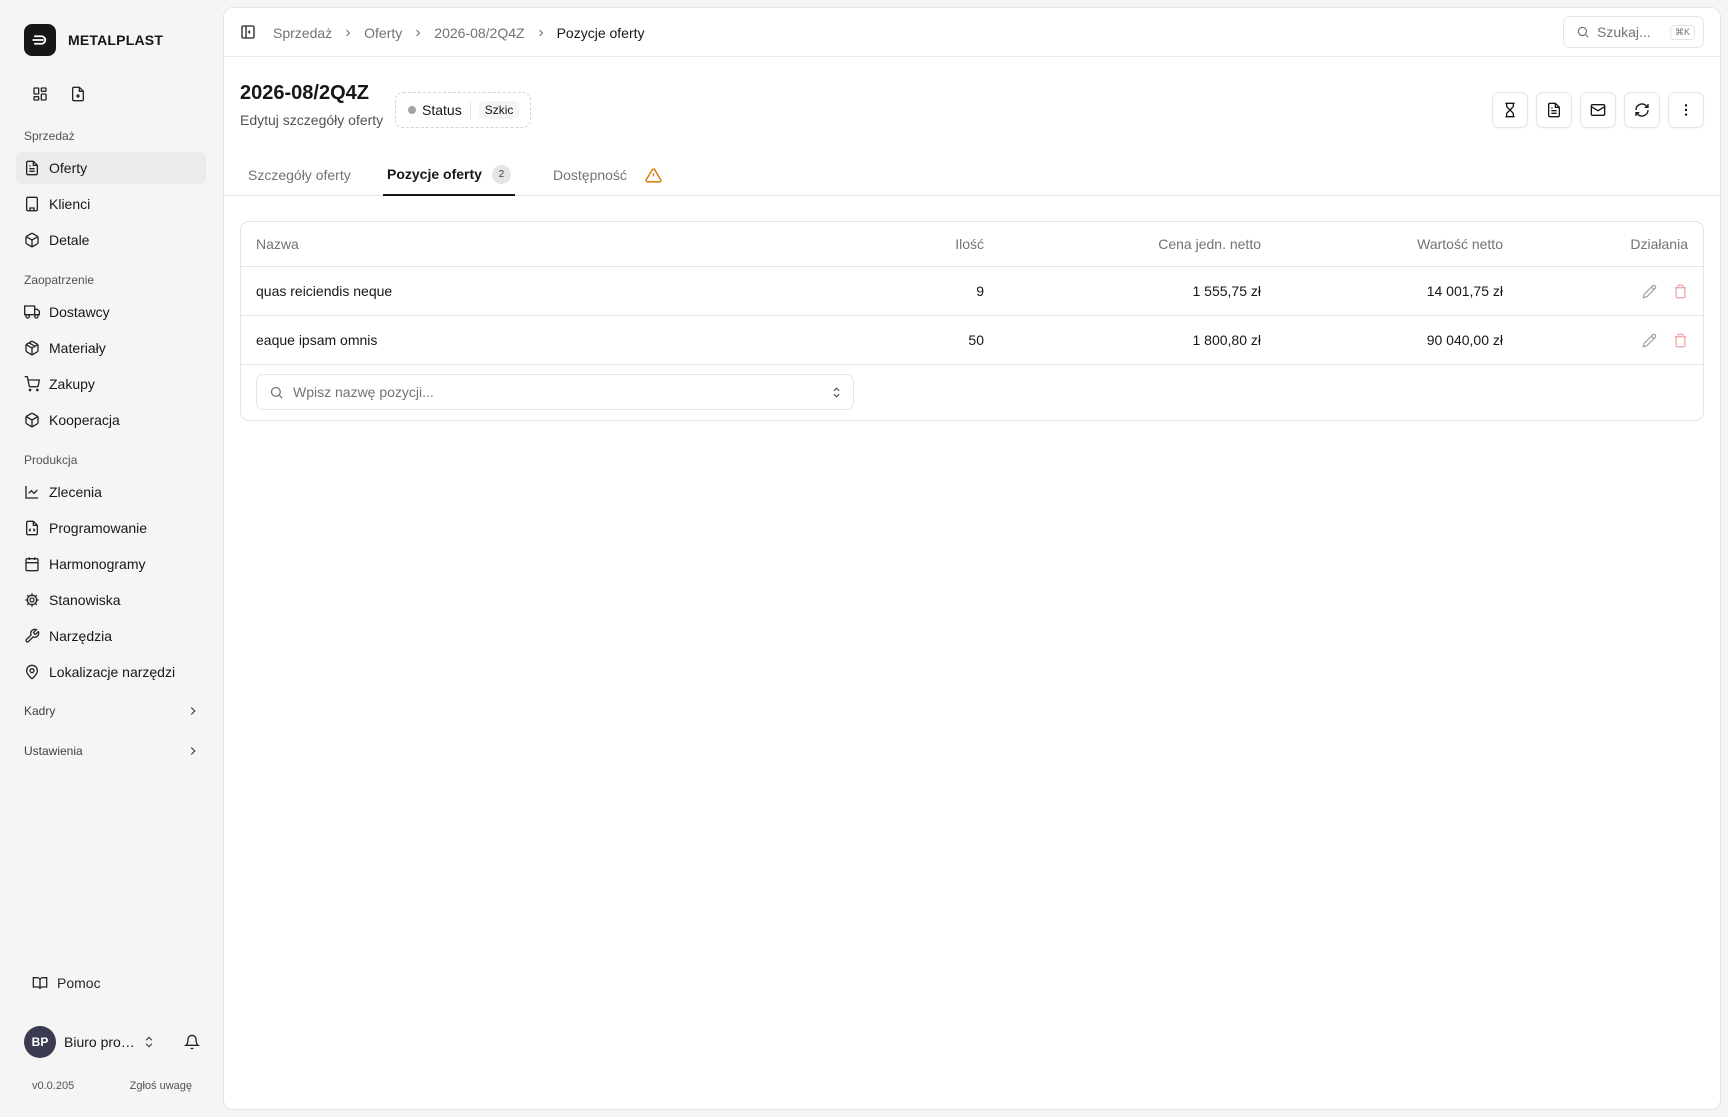 Image resolution: width=1728 pixels, height=1117 pixels. Describe the element at coordinates (383, 33) in the screenshot. I see `breadcrumb-item-oferty: Oferty` at that location.